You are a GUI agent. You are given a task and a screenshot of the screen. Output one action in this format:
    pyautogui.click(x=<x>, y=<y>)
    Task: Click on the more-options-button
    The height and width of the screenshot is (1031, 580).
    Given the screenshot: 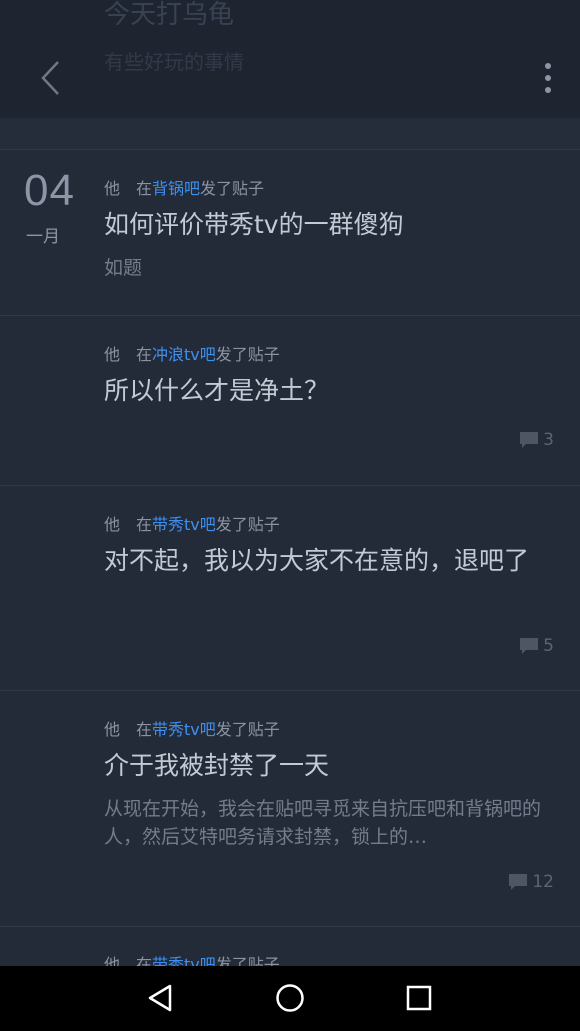 What is the action you would take?
    pyautogui.click(x=548, y=78)
    